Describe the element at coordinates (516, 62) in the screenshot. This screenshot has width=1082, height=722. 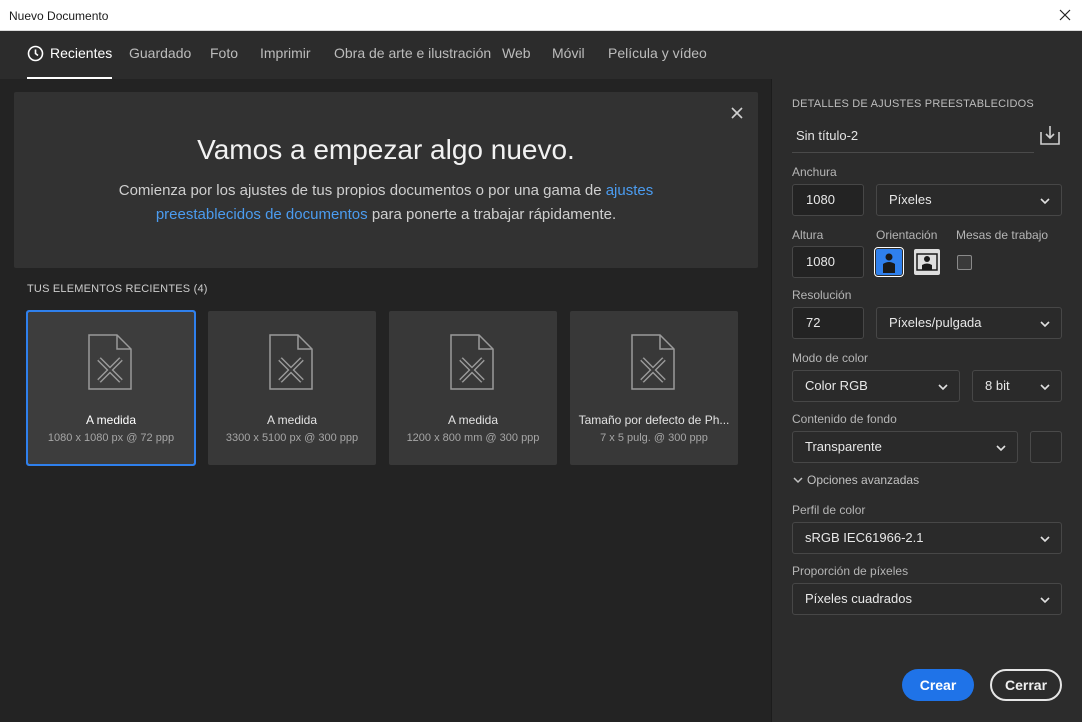
I see `tab-web: Web` at that location.